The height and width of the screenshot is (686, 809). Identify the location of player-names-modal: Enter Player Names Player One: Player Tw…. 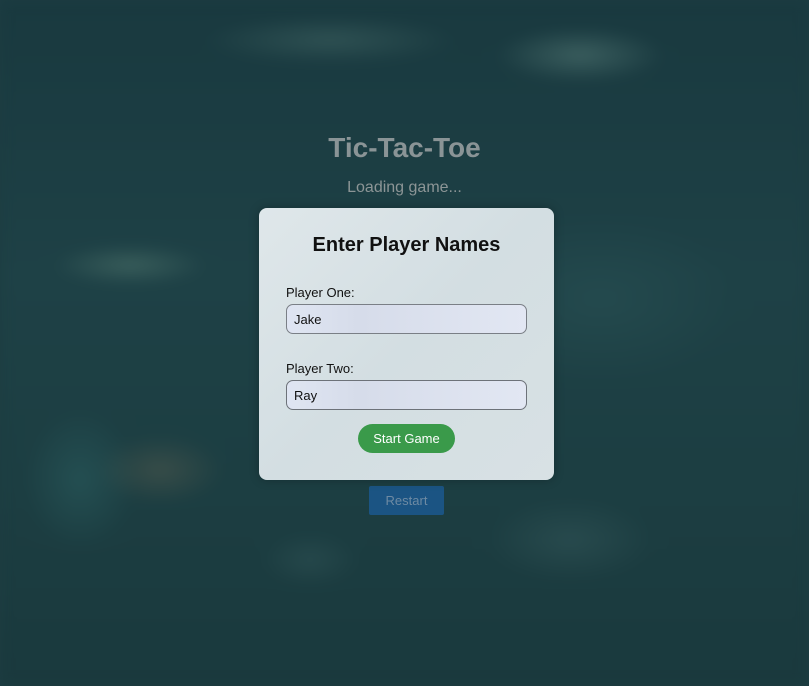
(406, 344).